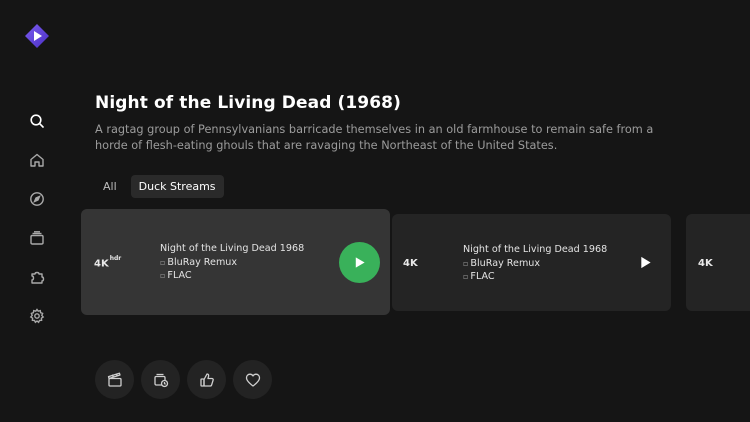  I want to click on search-icon, so click(37, 121).